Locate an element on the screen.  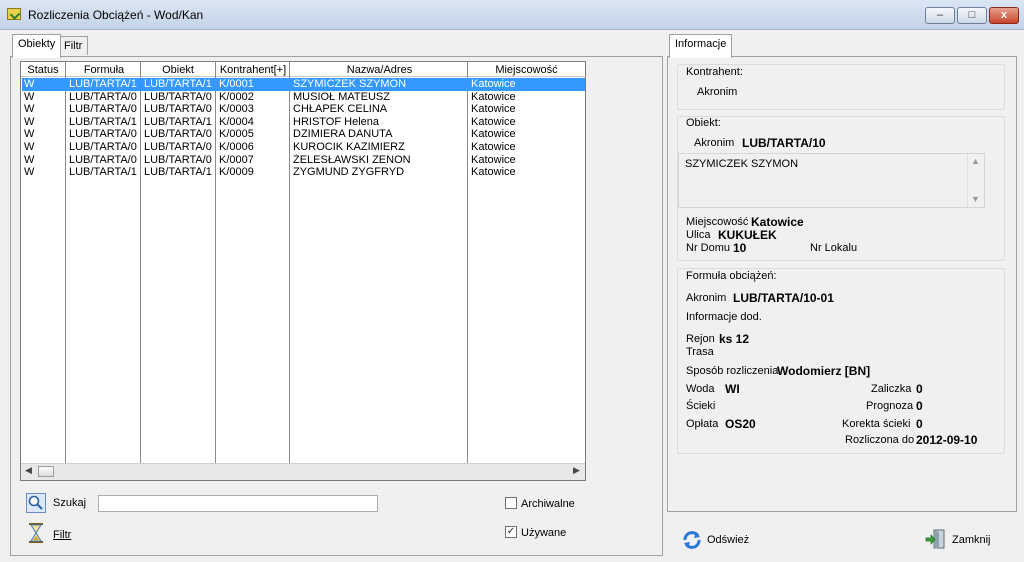
cell-kontrahent: K/0003 is located at coordinates (236, 109).